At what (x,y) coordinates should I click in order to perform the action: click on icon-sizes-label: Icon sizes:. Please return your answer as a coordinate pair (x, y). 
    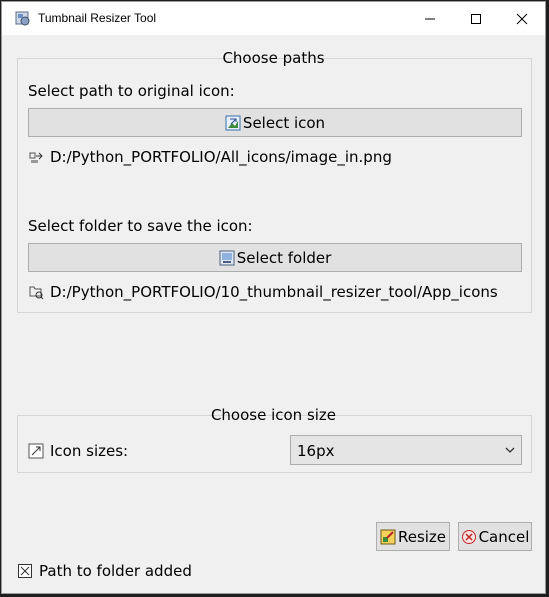
    Looking at the image, I should click on (89, 451).